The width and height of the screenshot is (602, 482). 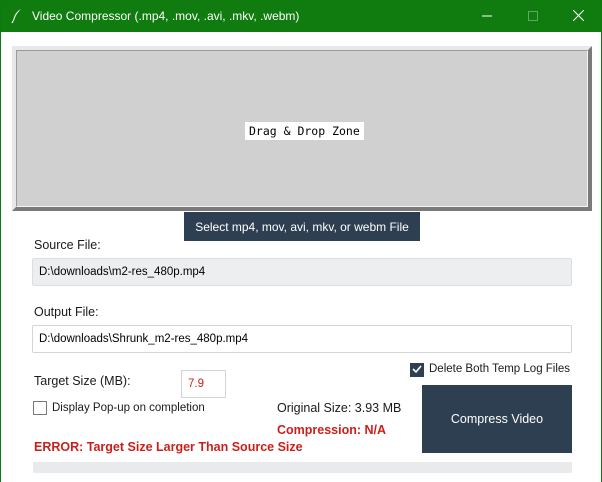 What do you see at coordinates (302, 467) in the screenshot?
I see `progress-bar` at bounding box center [302, 467].